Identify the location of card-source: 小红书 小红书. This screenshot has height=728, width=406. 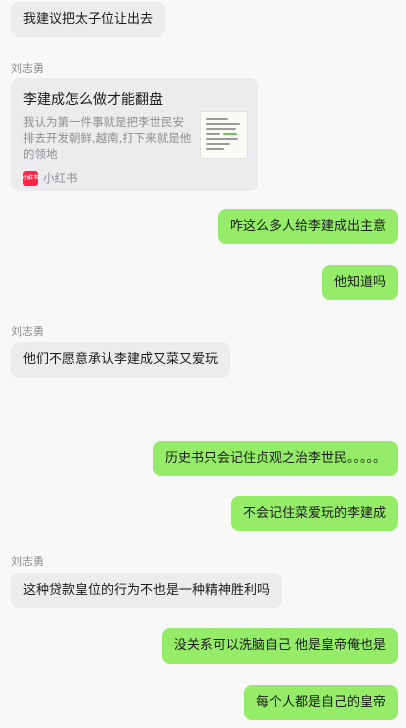
(50, 178).